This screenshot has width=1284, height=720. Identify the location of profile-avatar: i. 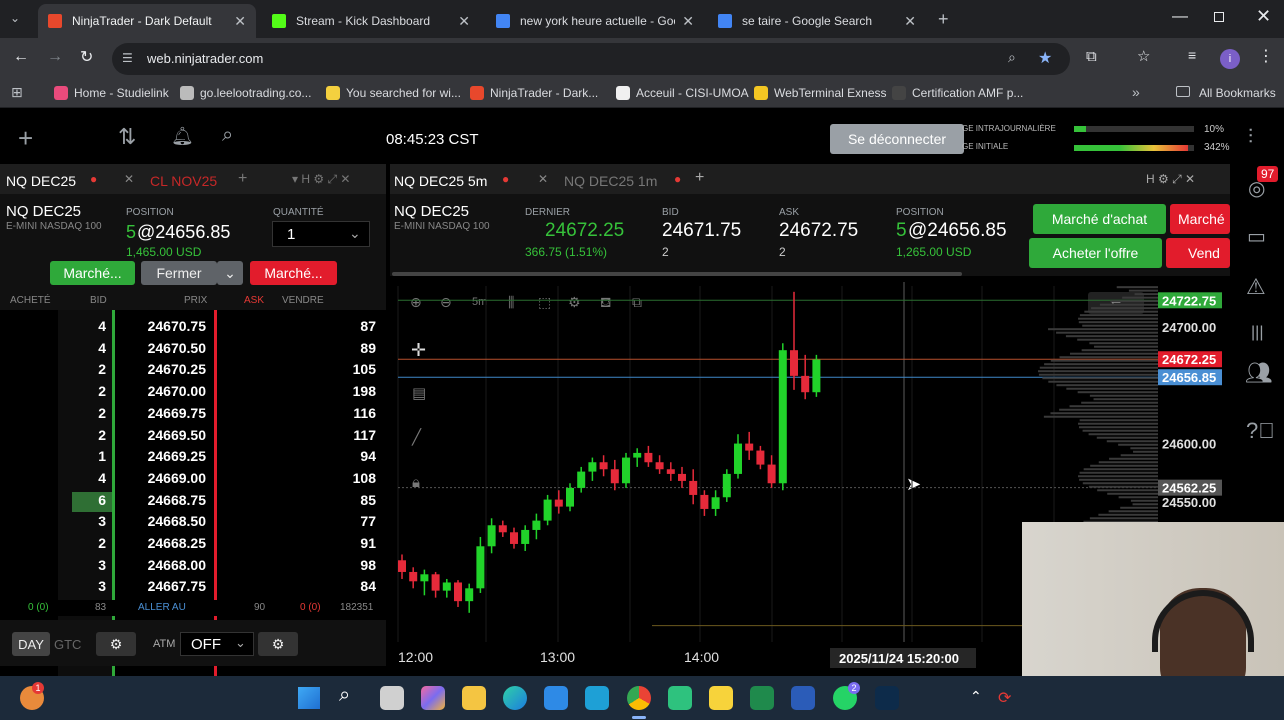
(1230, 59).